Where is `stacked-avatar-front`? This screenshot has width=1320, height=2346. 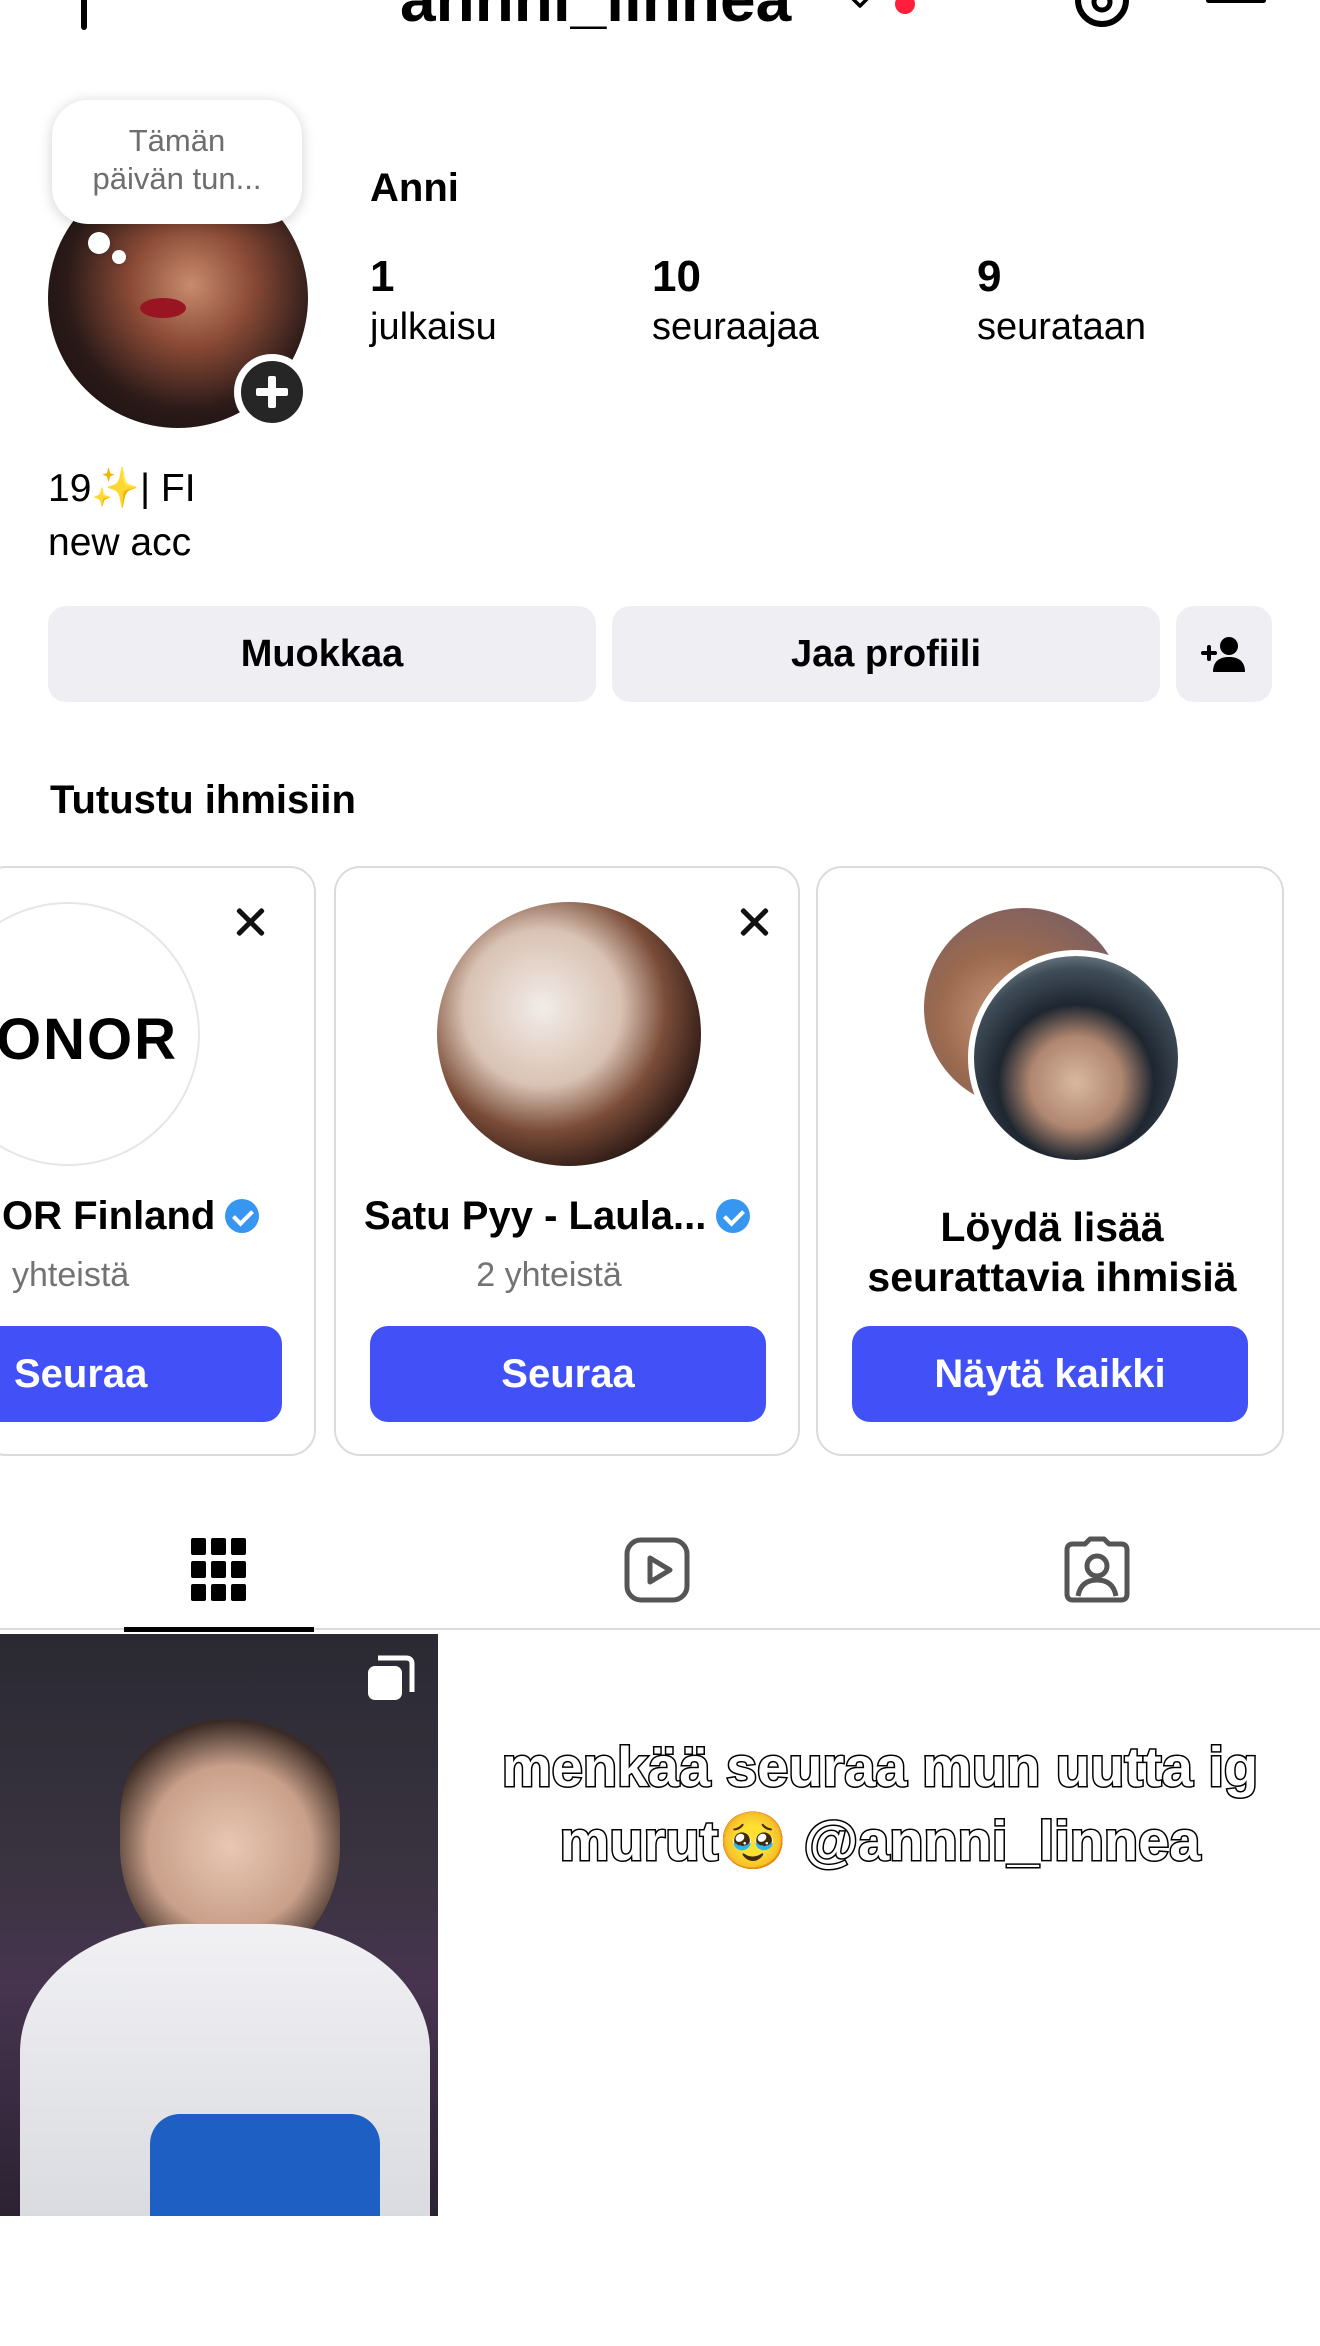 stacked-avatar-front is located at coordinates (1076, 1058).